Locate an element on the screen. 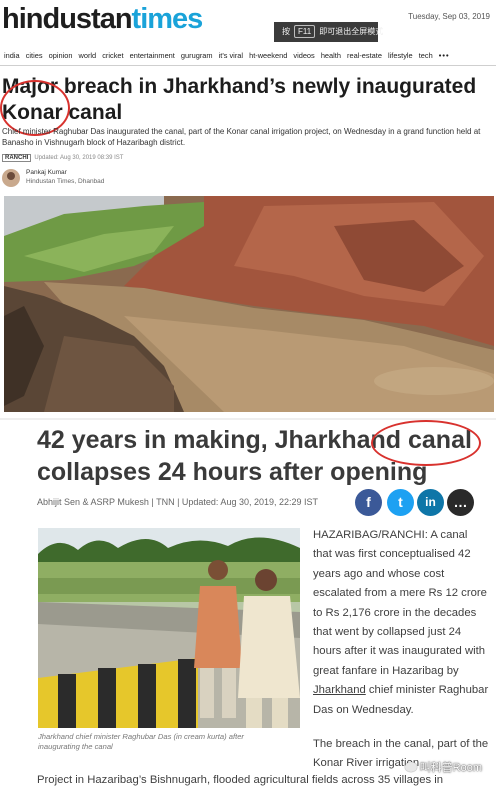 This screenshot has height=788, width=496. hindustan-times-logo: hindustantimes is located at coordinates (102, 19).